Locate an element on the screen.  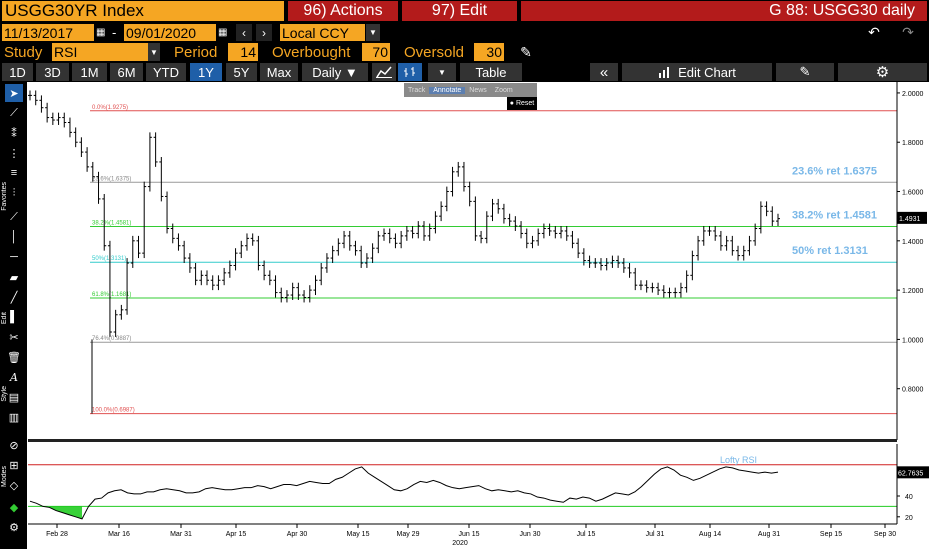
x-axis-tick-label: Jun 30 is located at coordinates (529, 534).